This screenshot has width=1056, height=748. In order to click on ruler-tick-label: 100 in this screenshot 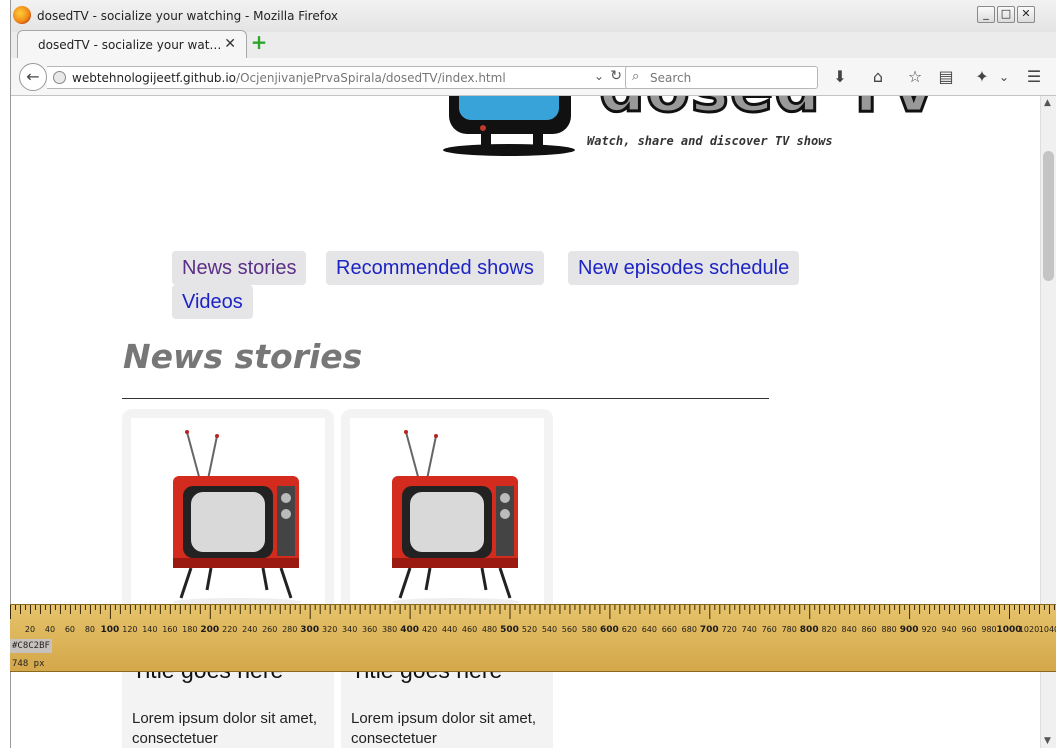, I will do `click(110, 630)`.